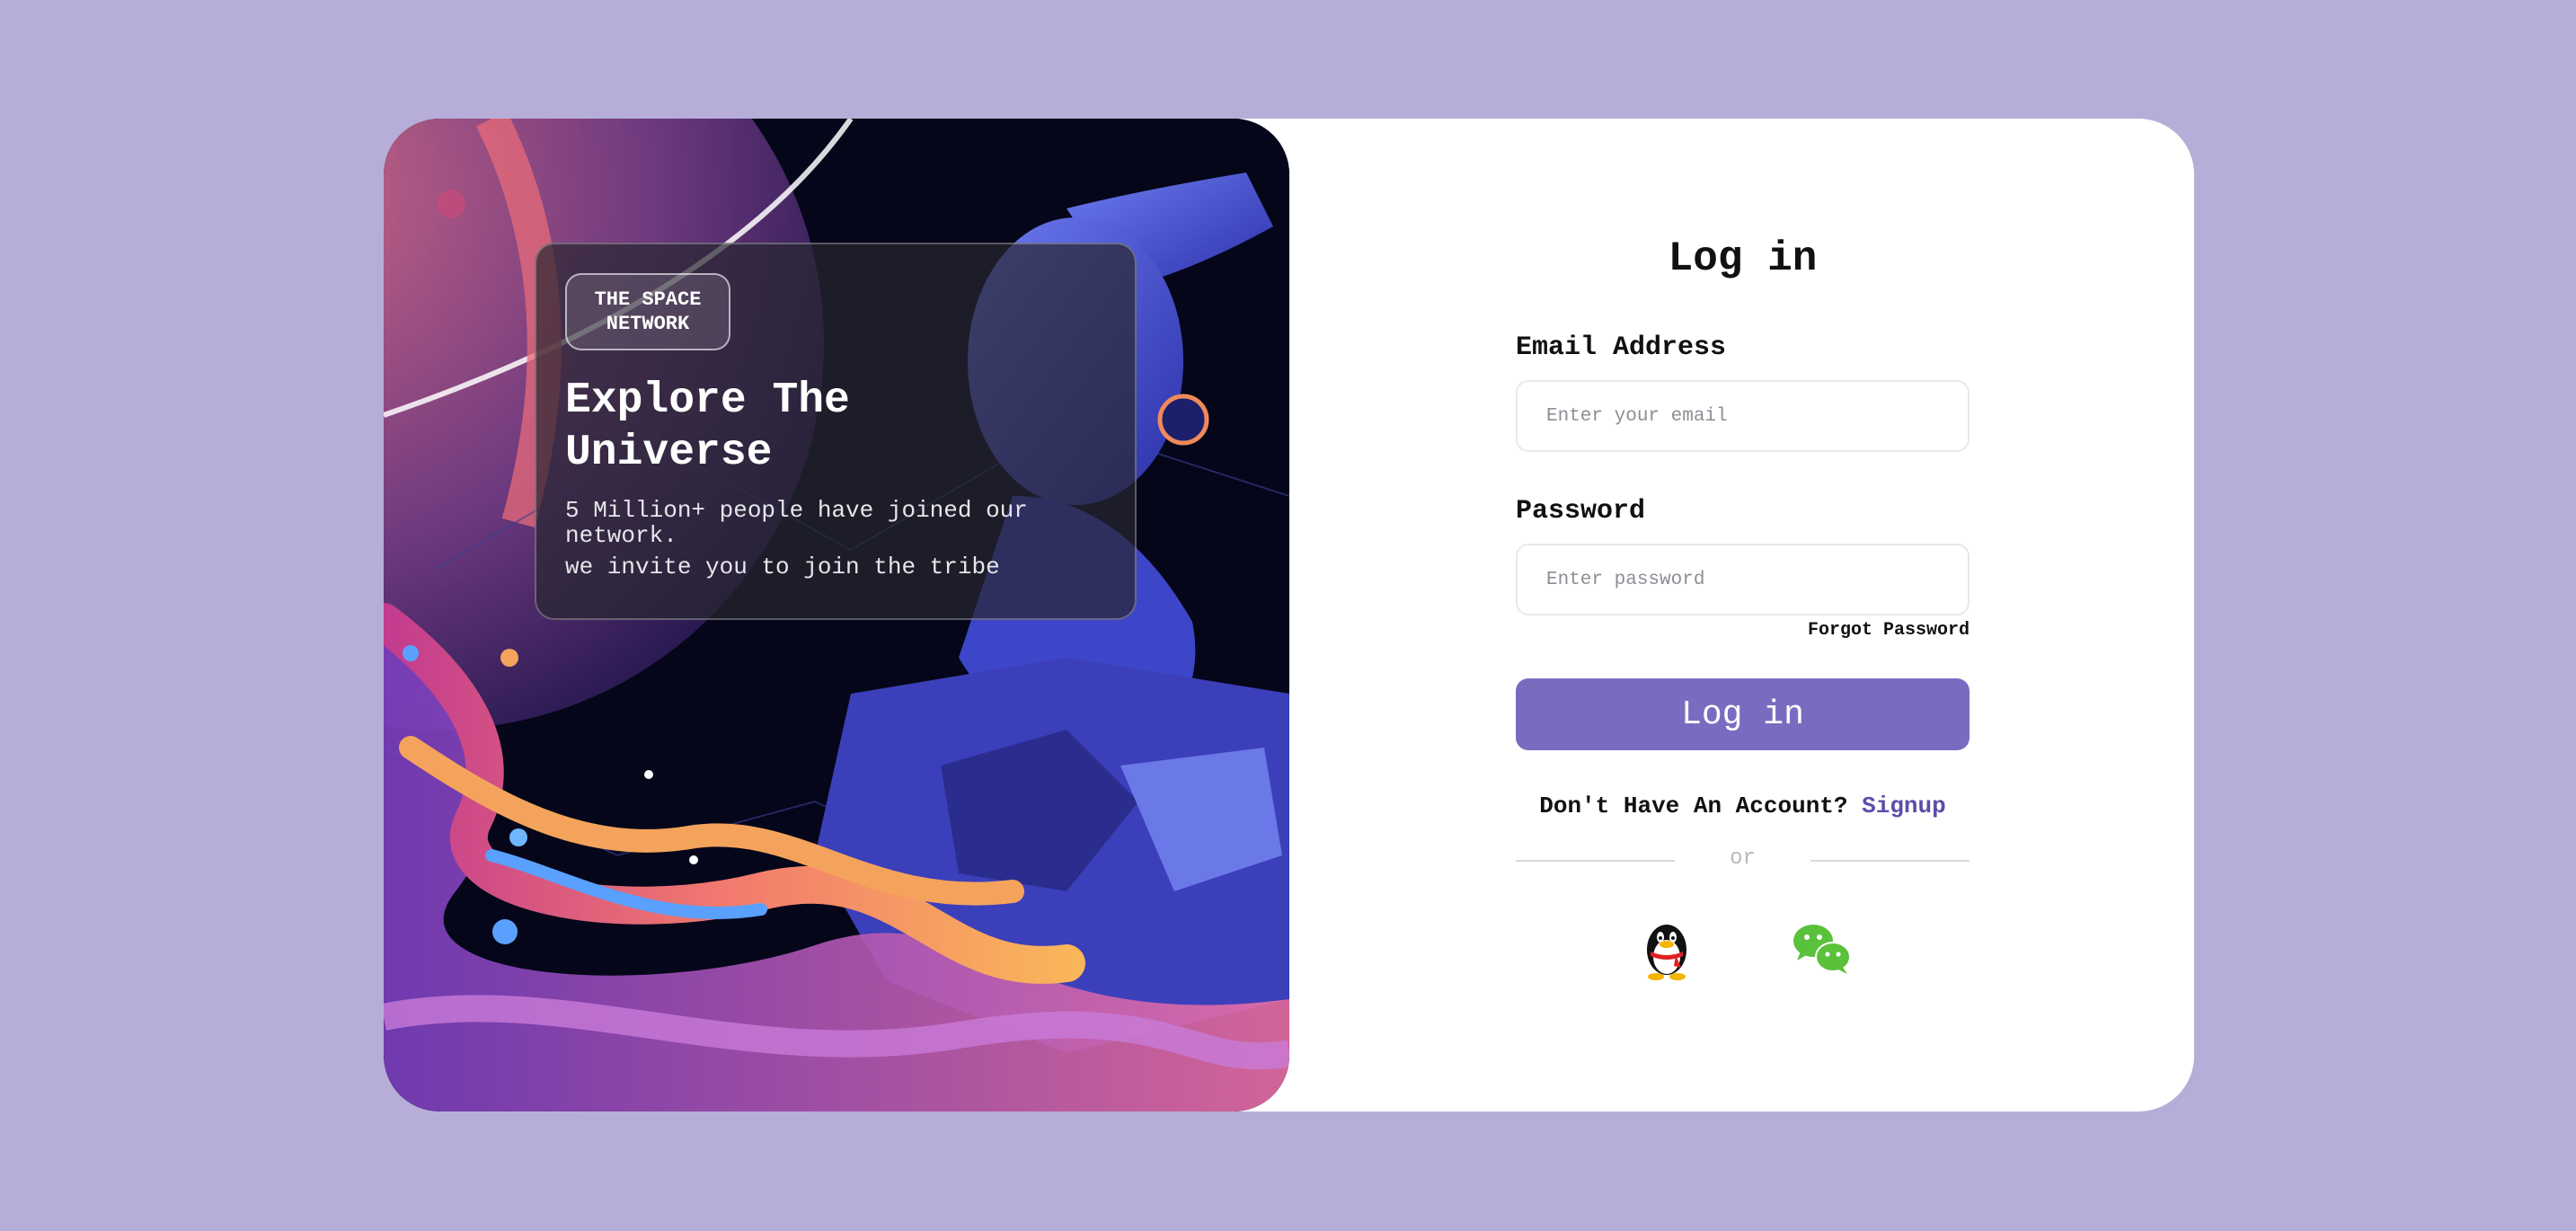 The image size is (2576, 1231). I want to click on wechat-icon, so click(1822, 949).